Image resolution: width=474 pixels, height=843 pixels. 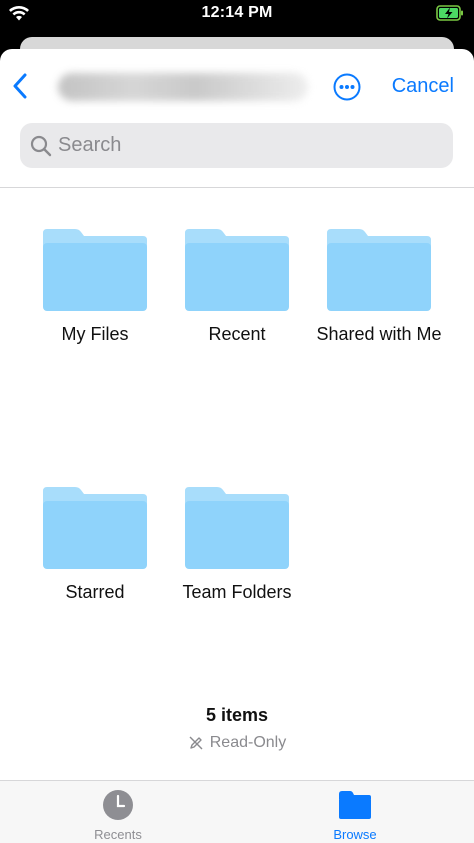 I want to click on tab-browse: Browse, so click(x=355, y=815).